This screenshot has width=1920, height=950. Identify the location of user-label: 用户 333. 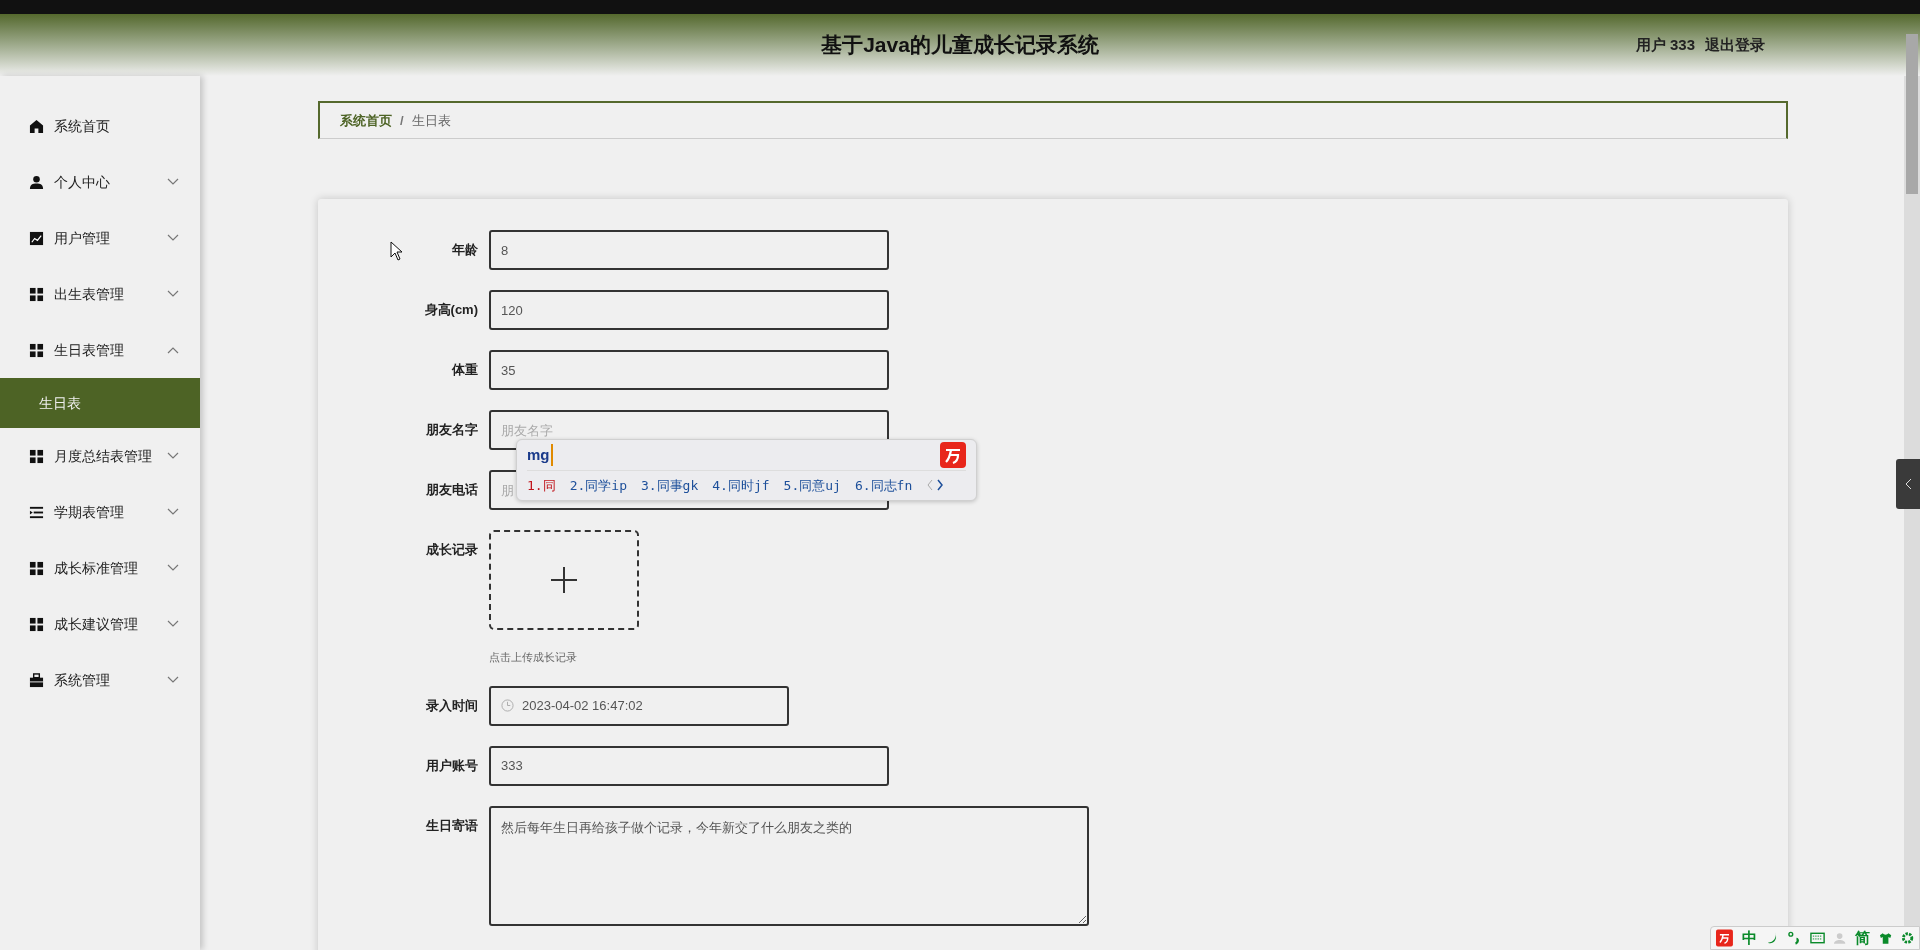
(1665, 44).